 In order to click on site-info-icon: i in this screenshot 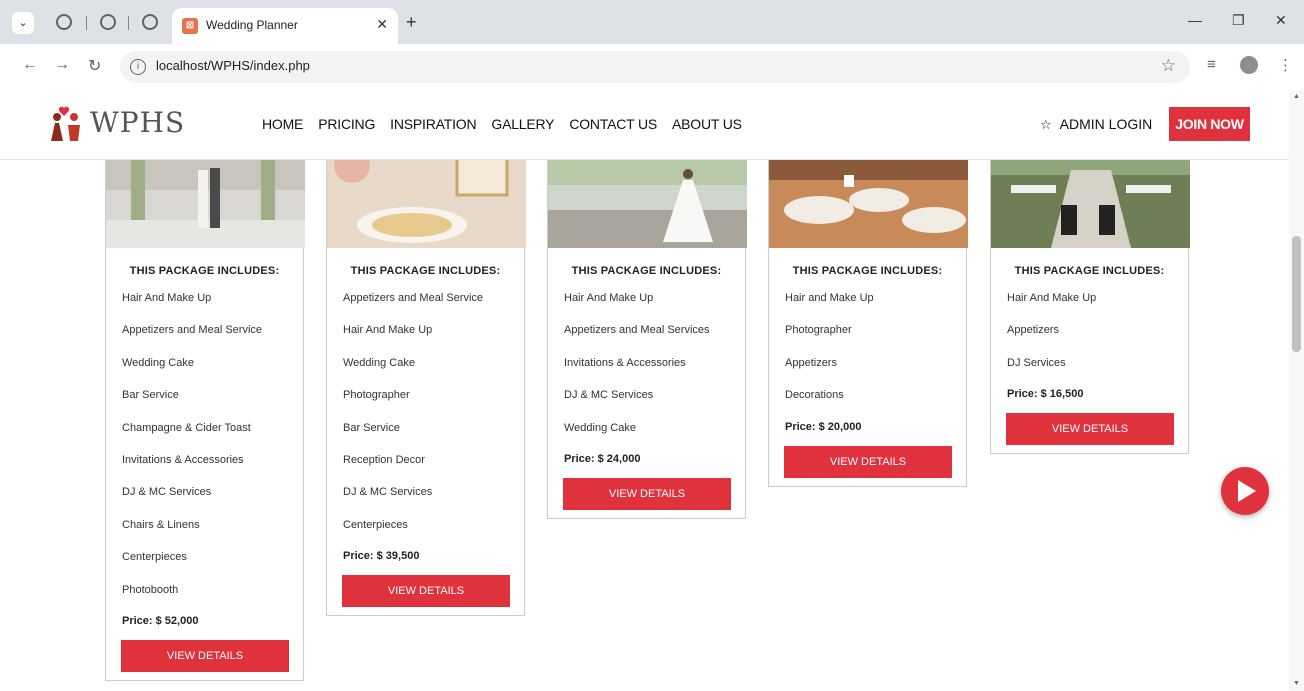, I will do `click(138, 67)`.